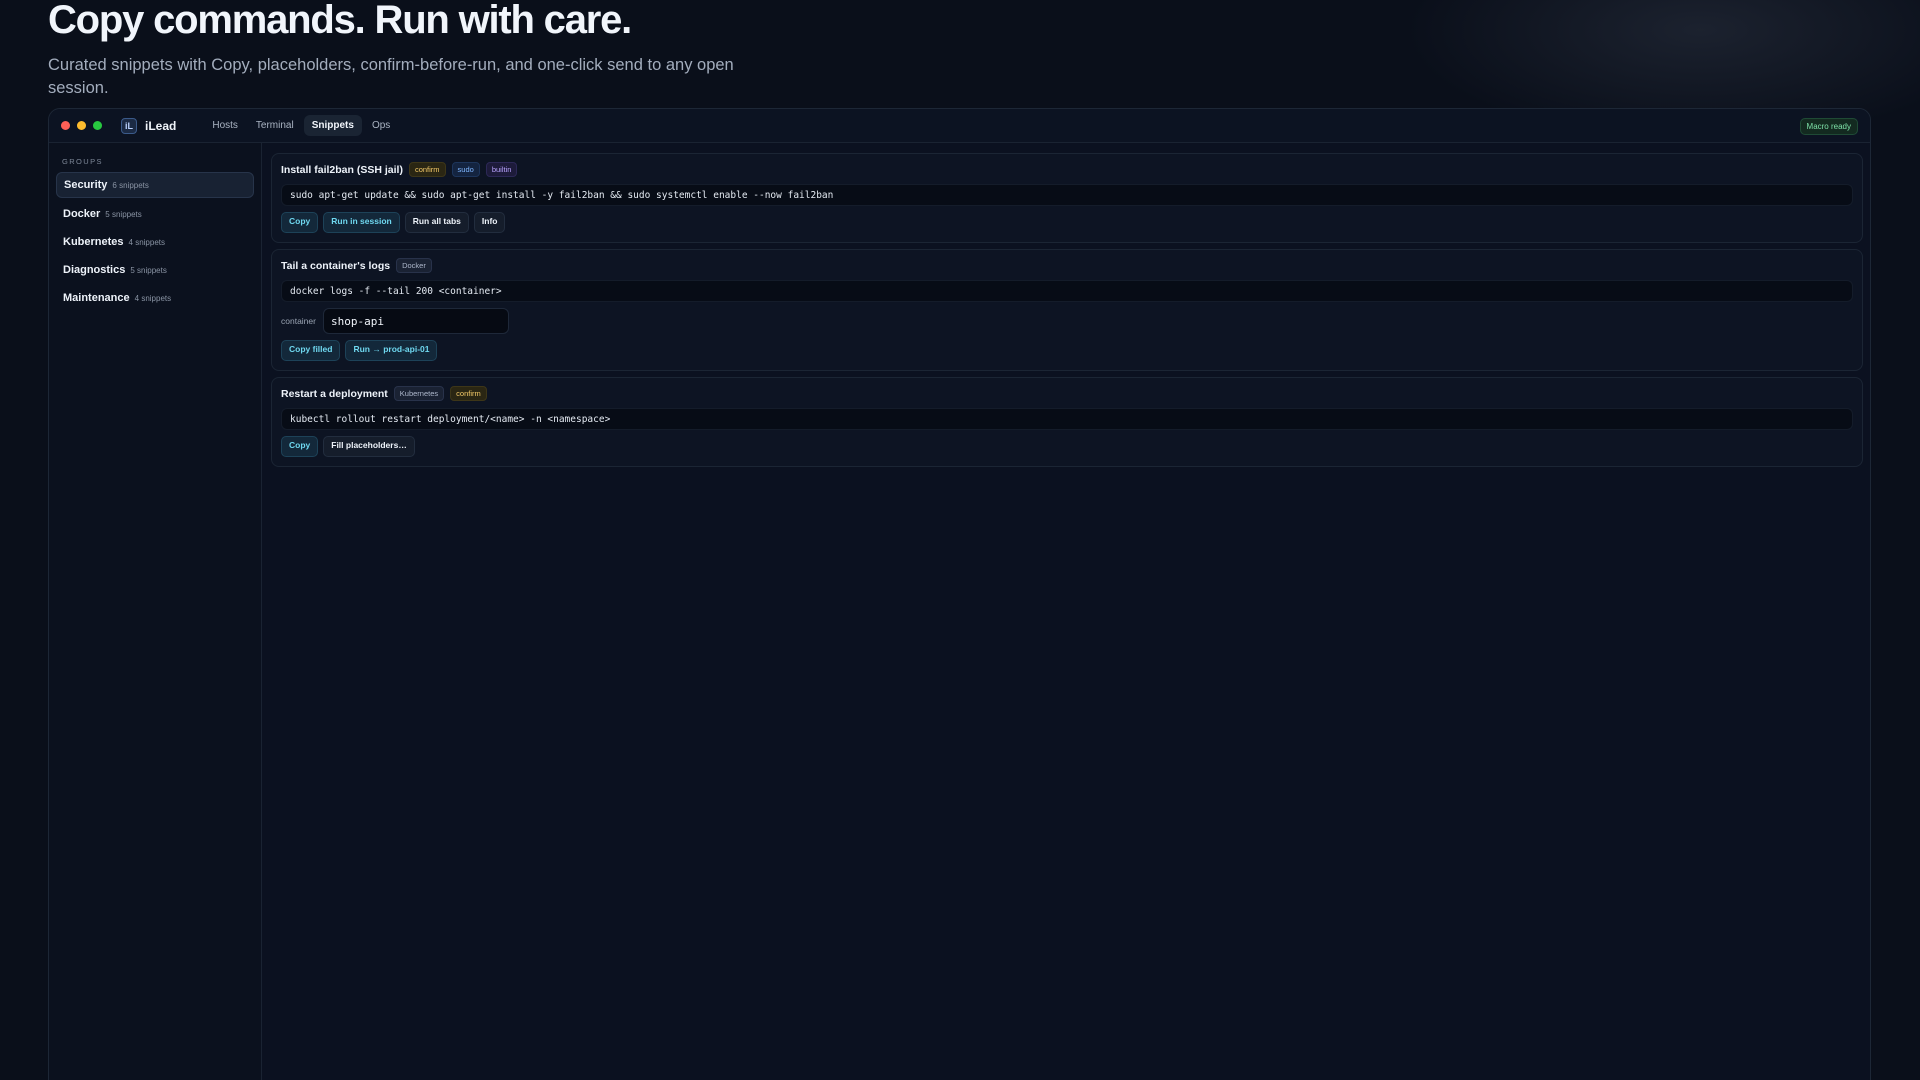 This screenshot has height=1080, width=1920. What do you see at coordinates (342, 169) in the screenshot?
I see `snippet-title: Install fail2ban (SSH jail)` at bounding box center [342, 169].